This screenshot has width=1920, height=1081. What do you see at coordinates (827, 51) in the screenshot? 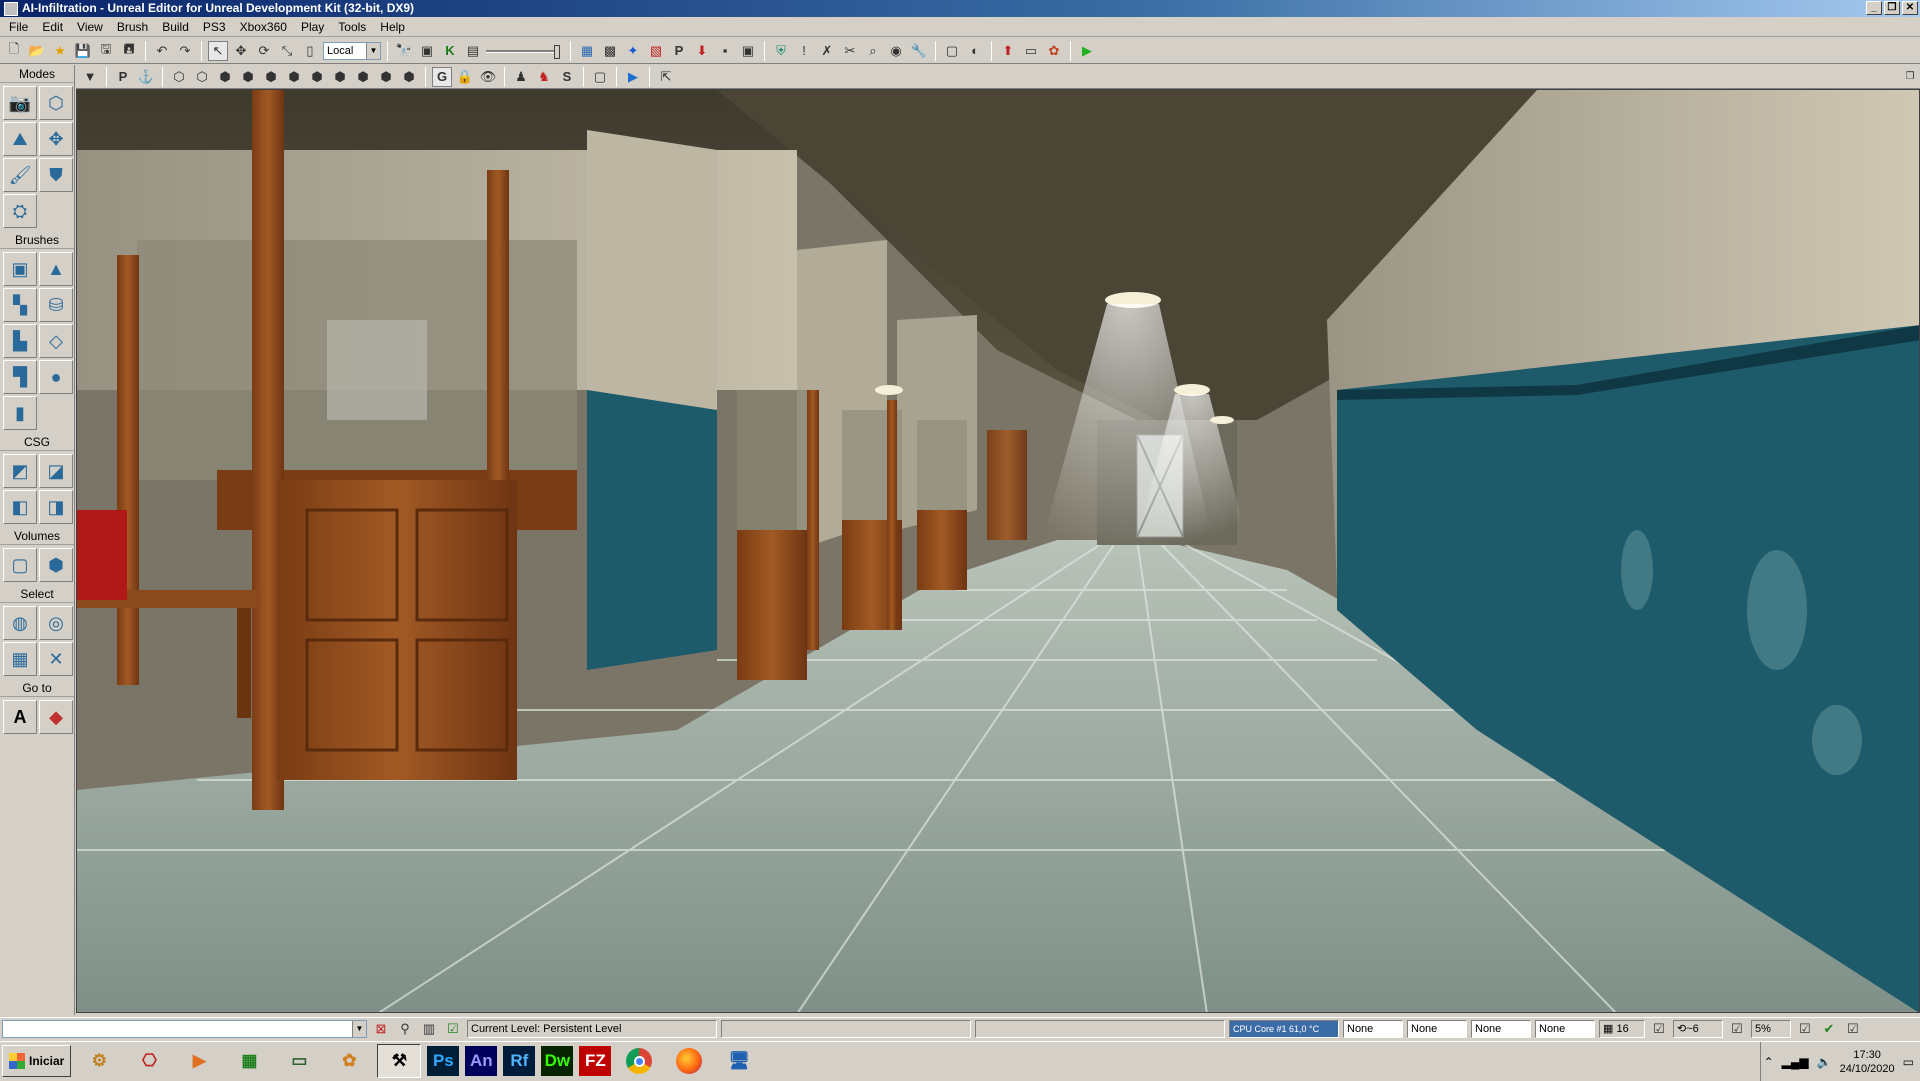
I see `bone-tool-icon: ✗` at bounding box center [827, 51].